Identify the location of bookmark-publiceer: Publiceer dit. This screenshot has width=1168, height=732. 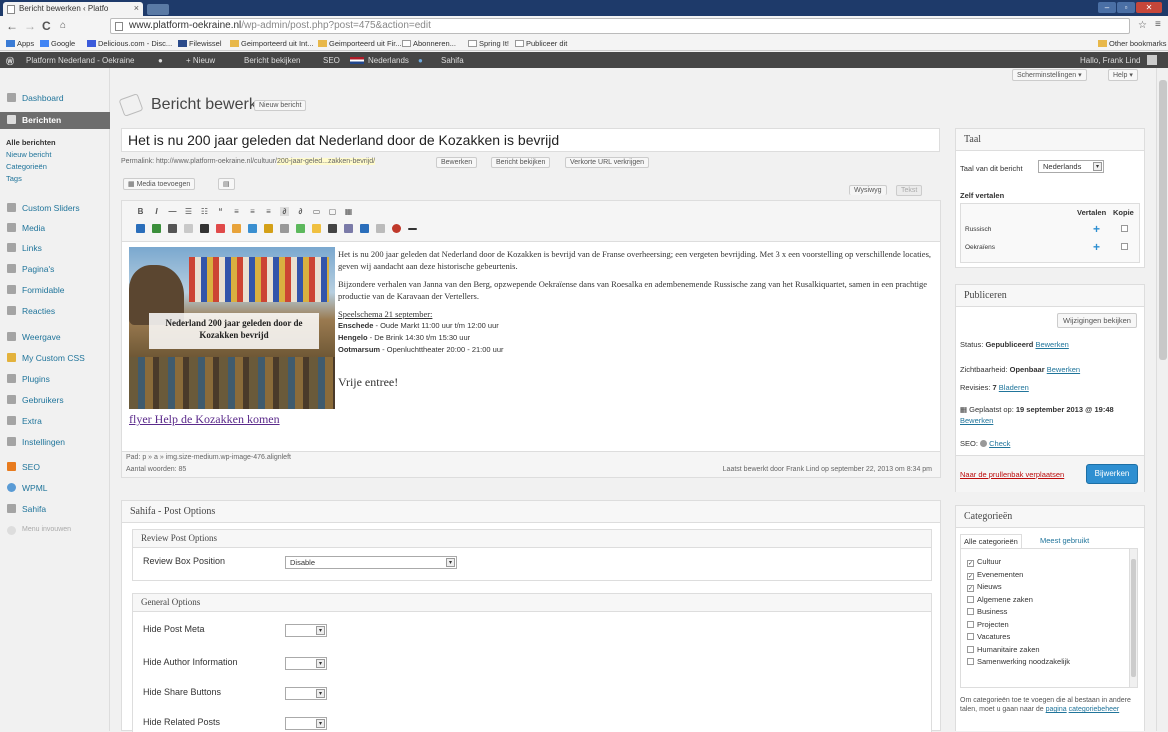
(541, 43).